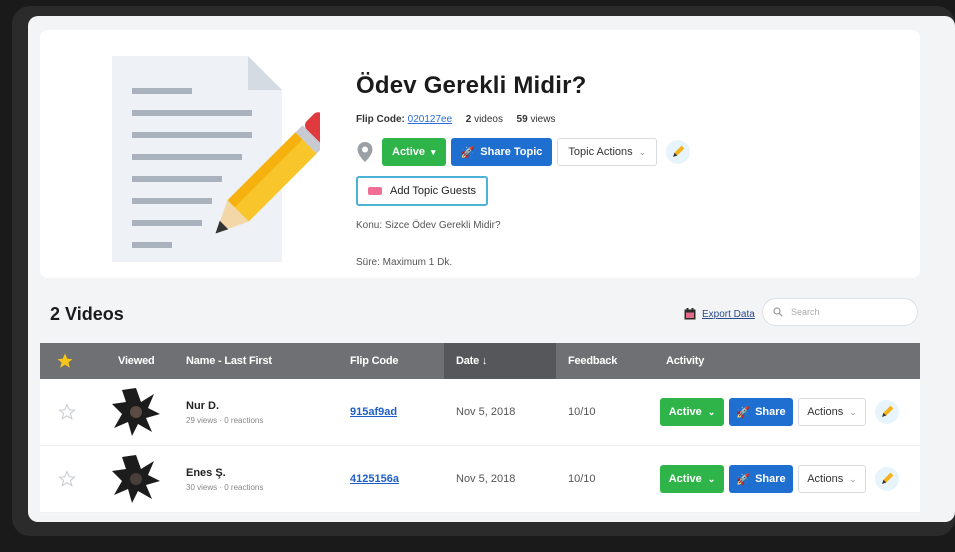 This screenshot has width=955, height=552. I want to click on search-icon, so click(778, 312).